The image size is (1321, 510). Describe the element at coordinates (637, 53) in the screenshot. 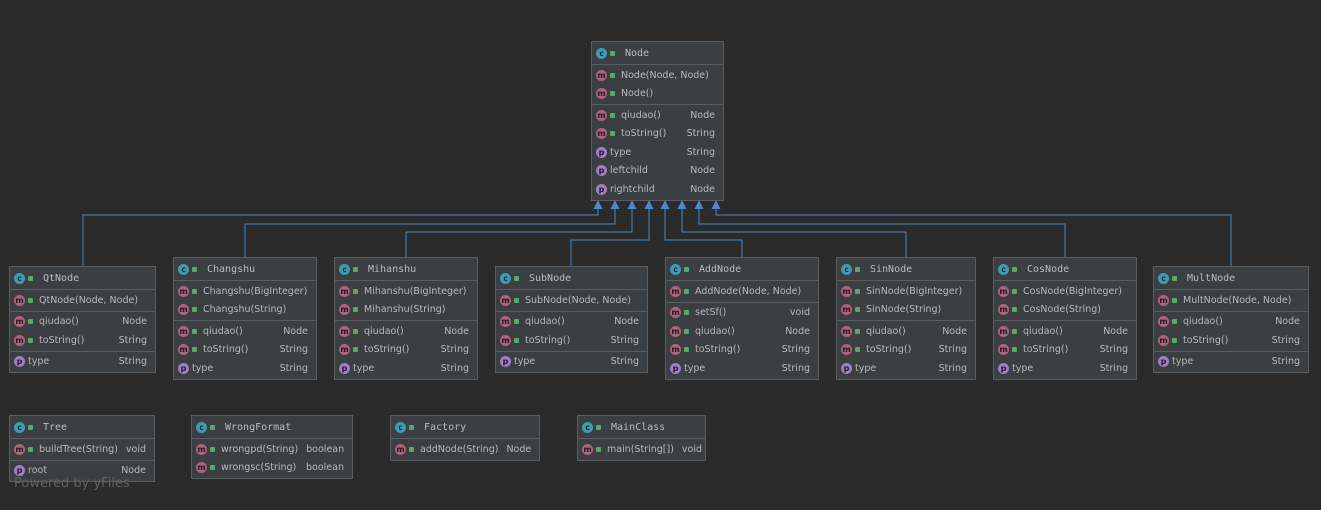

I see `class-name: Node` at that location.